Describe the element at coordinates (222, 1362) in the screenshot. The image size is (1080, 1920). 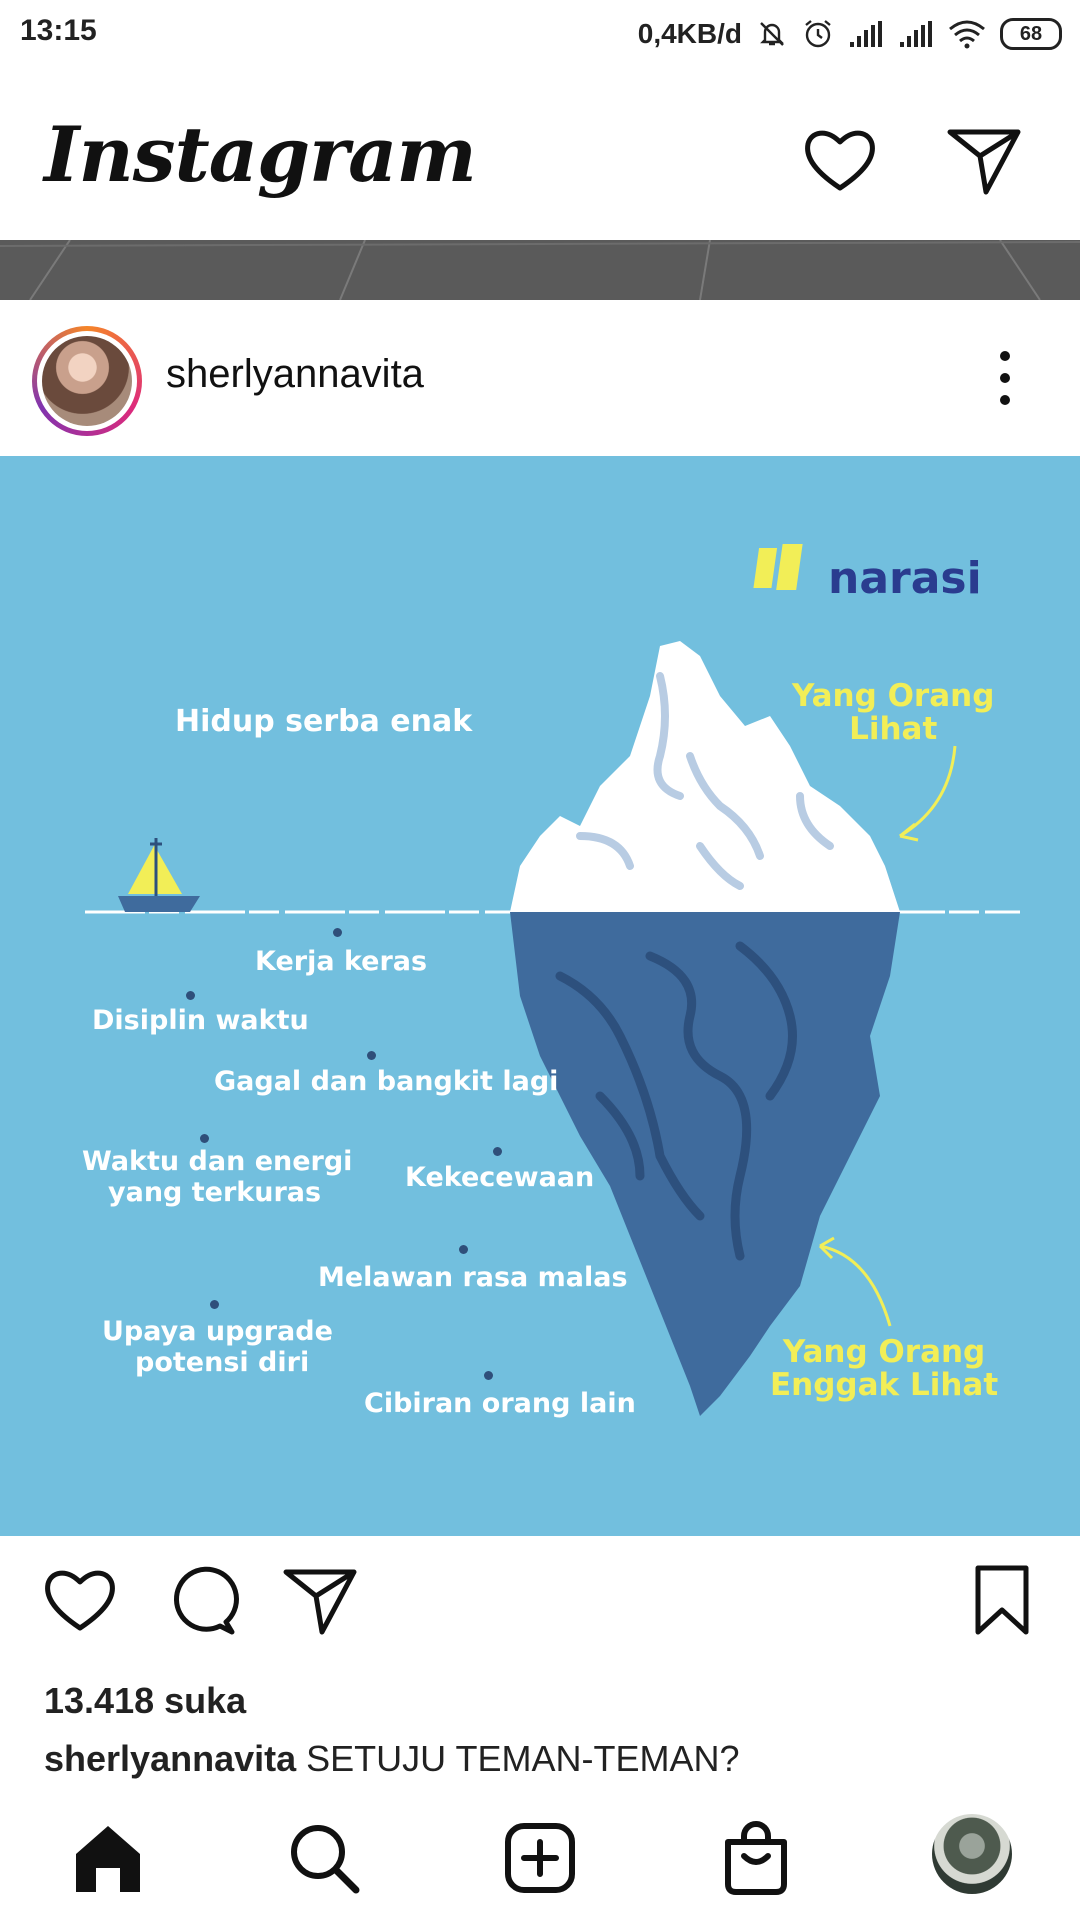
I see `item-potensi: potensi diri` at that location.